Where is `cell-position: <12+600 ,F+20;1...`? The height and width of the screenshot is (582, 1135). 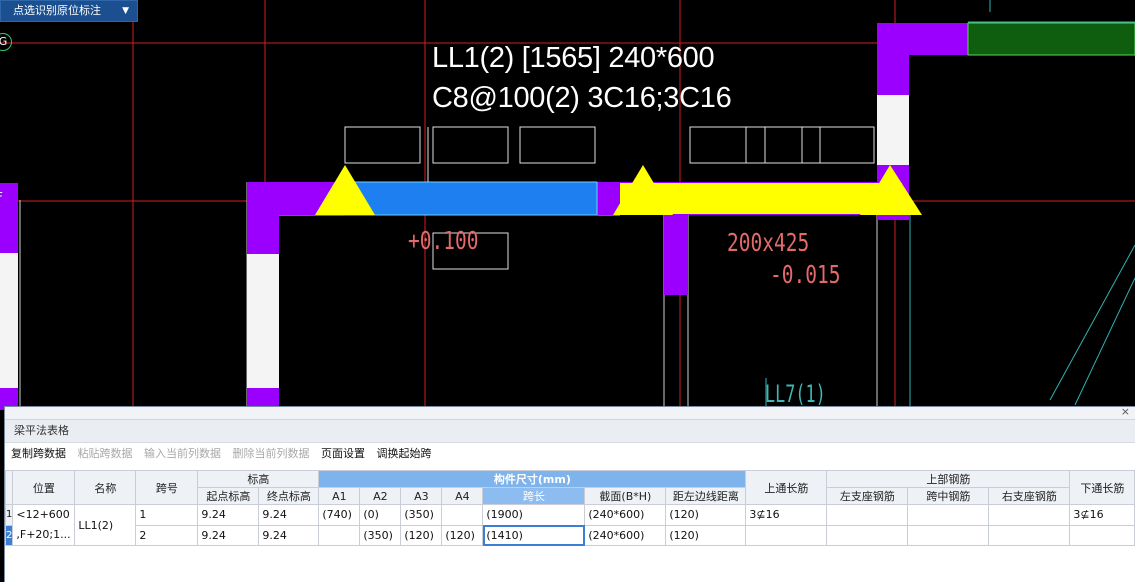 cell-position: <12+600 ,F+20;1... is located at coordinates (44, 525).